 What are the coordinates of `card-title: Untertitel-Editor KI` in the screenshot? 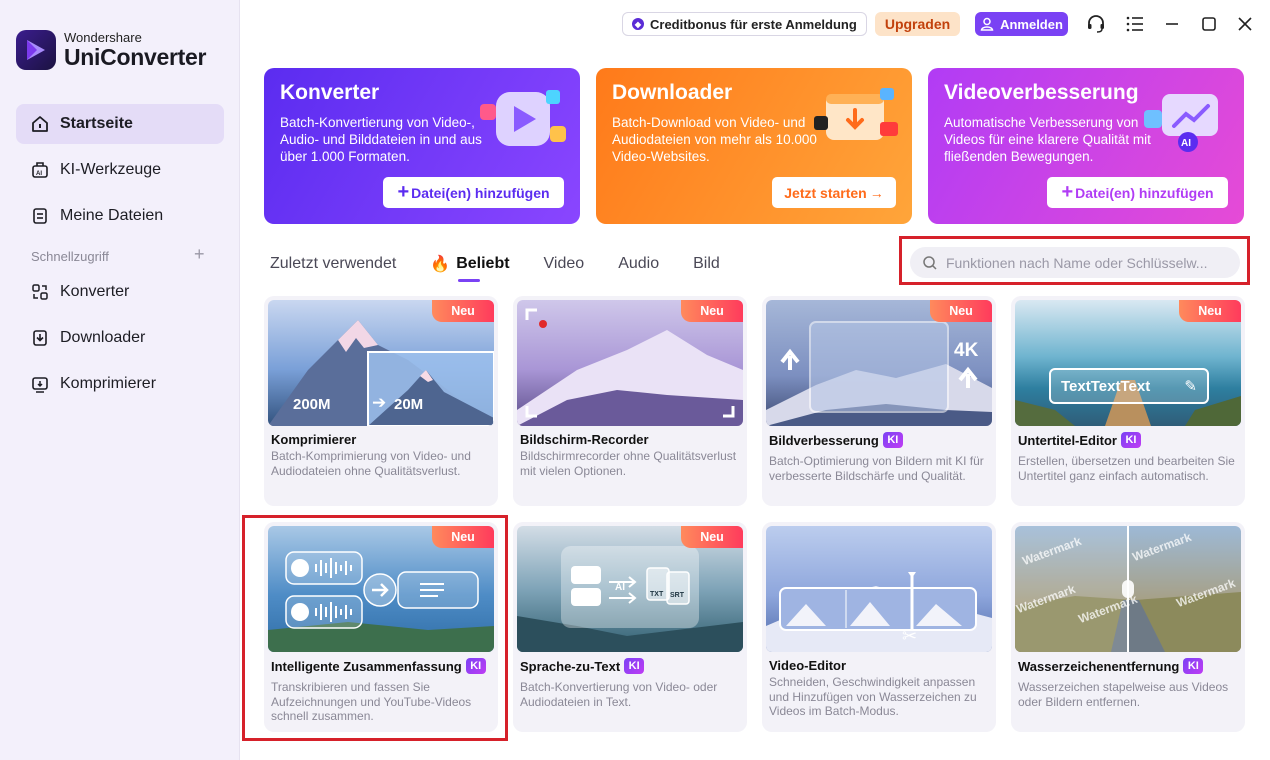 It's located at (1079, 440).